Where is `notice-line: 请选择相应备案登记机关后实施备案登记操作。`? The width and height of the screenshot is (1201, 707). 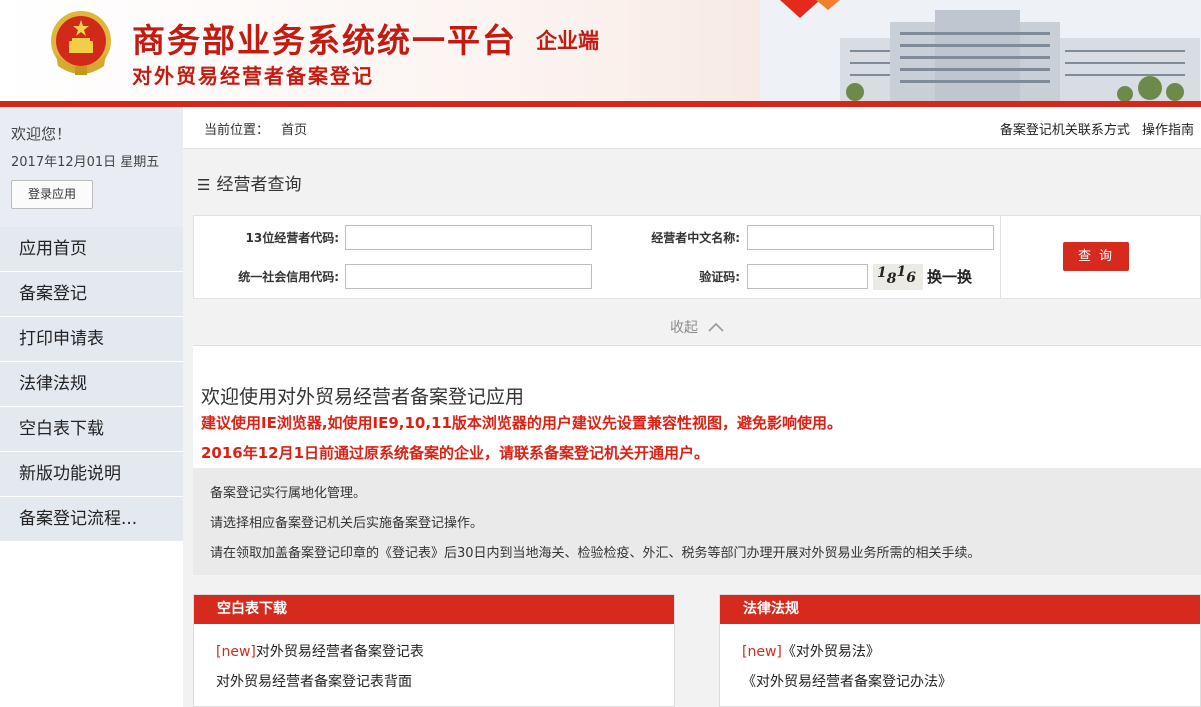
notice-line: 请选择相应备案登记机关后实施备案登记操作。 is located at coordinates (347, 523).